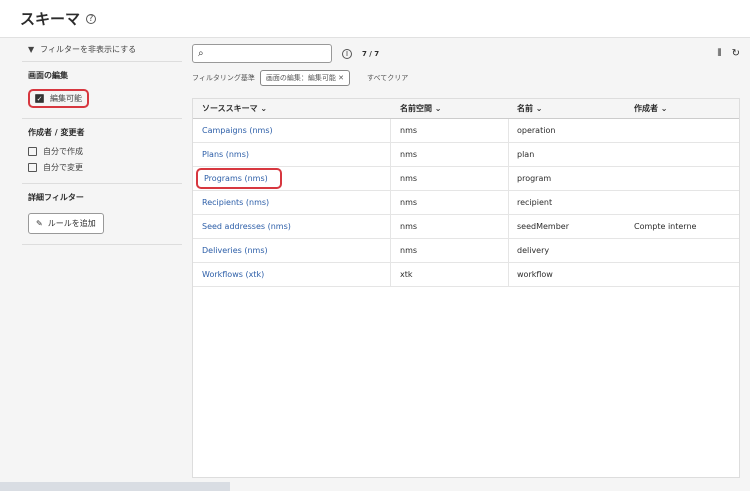  What do you see at coordinates (292, 178) in the screenshot?
I see `table-cell: Programs (nms)` at bounding box center [292, 178].